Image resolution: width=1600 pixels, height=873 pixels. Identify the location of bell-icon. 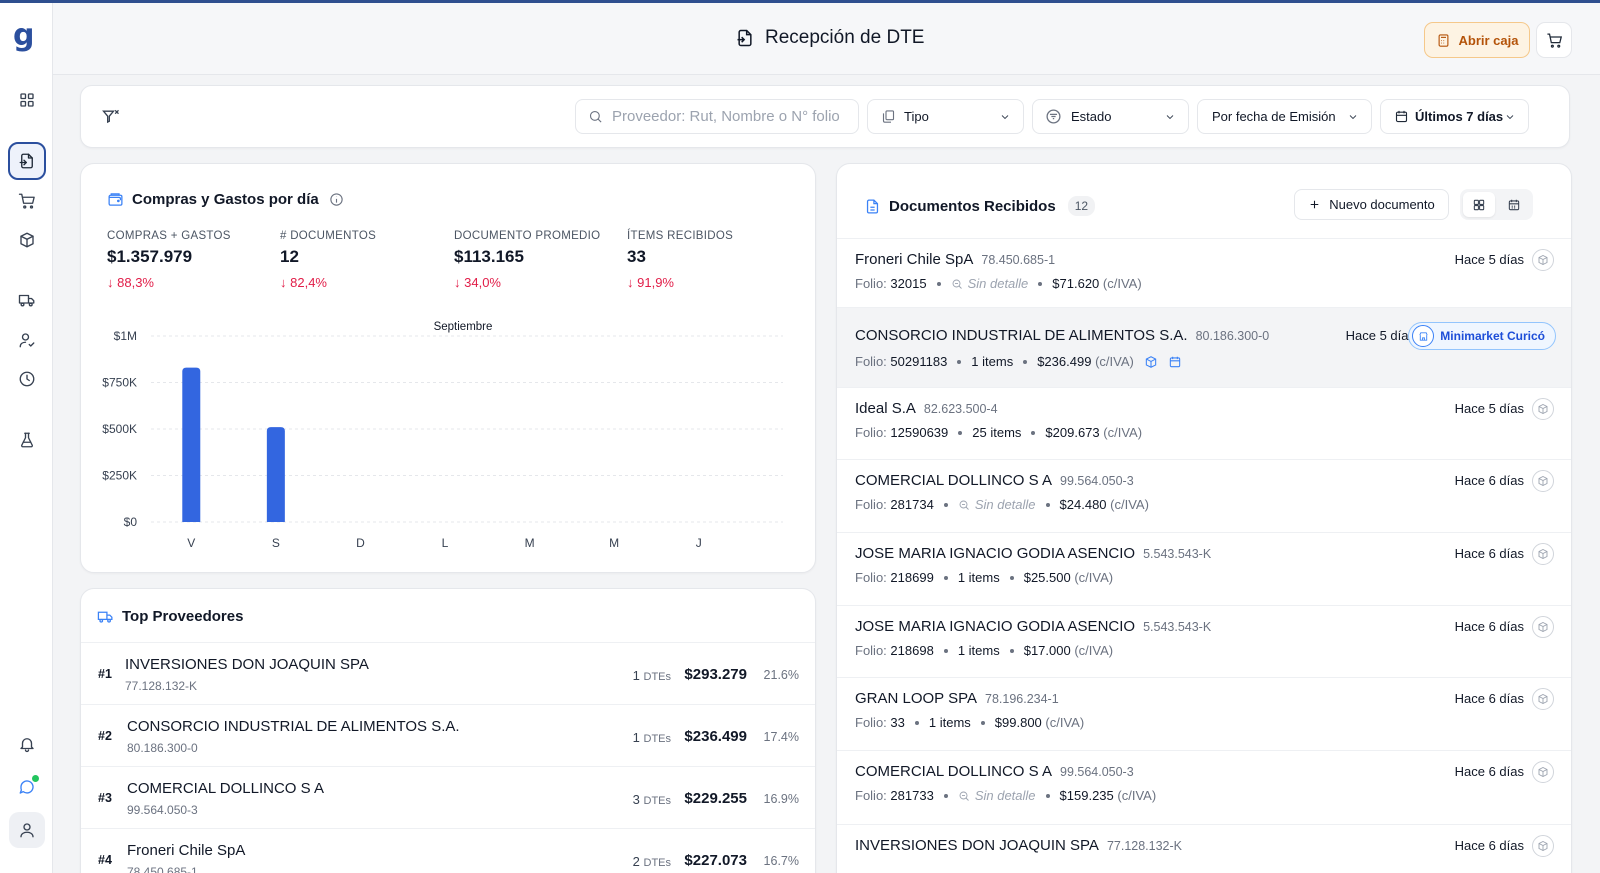
(27, 744).